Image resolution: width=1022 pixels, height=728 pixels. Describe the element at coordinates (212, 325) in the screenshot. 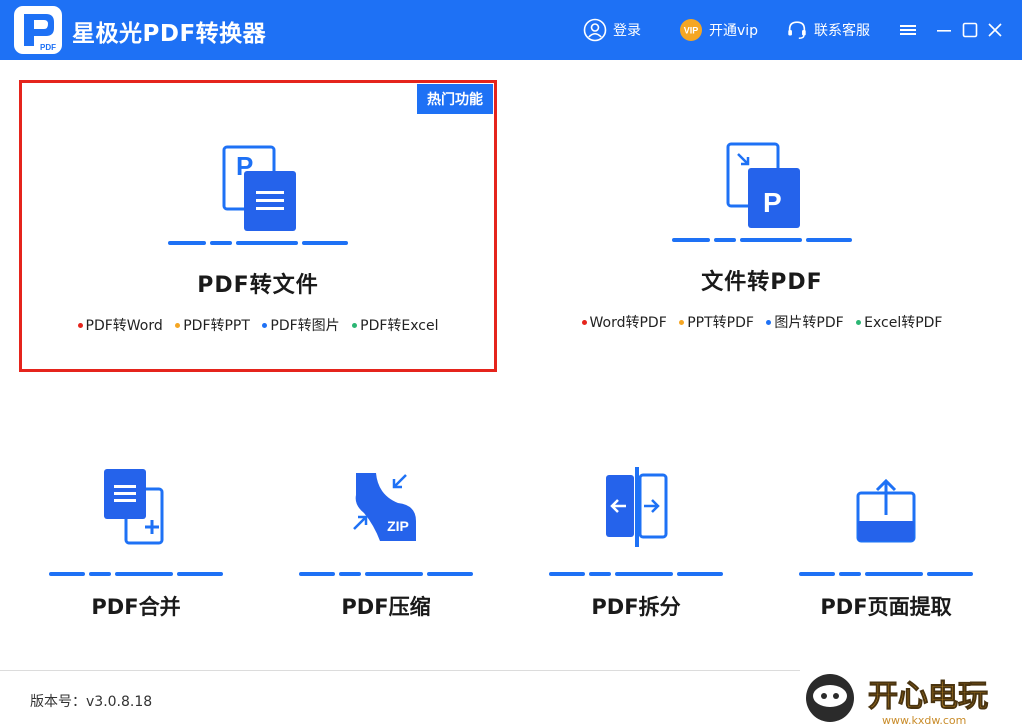

I see `option-pdf-to-ppt: PDF转PPT` at that location.